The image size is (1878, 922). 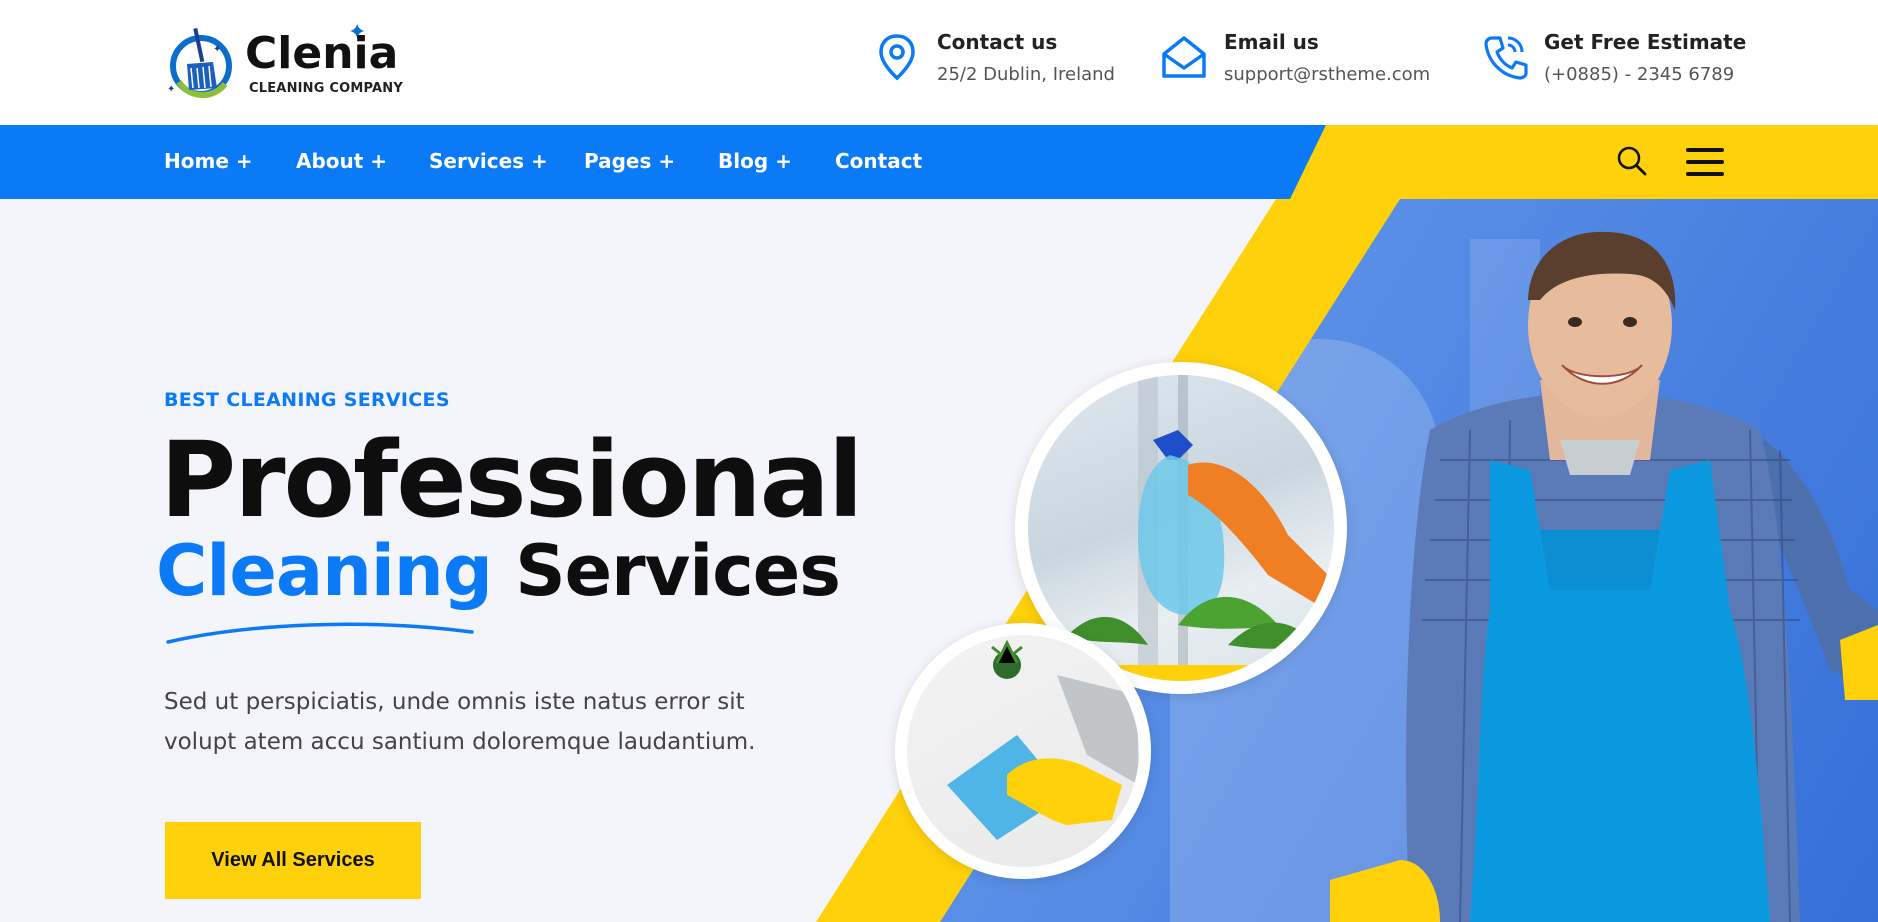 I want to click on location-pin-icon, so click(x=897, y=57).